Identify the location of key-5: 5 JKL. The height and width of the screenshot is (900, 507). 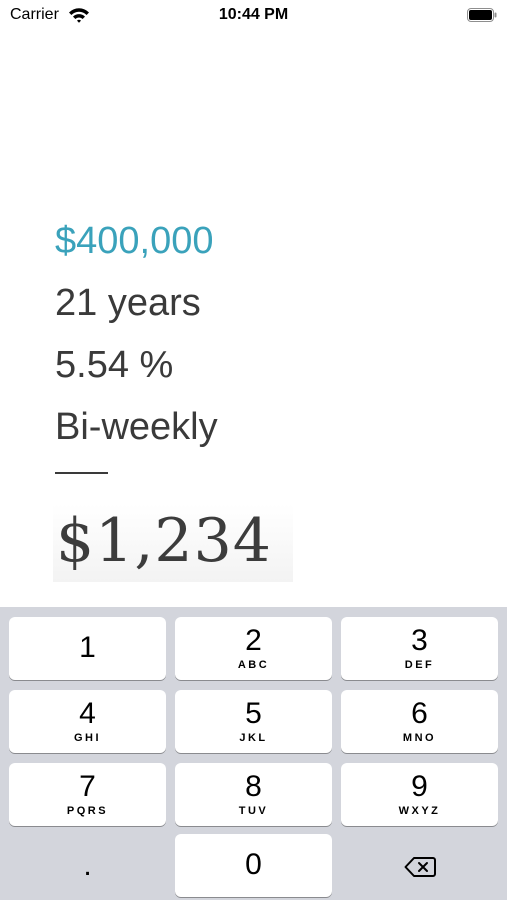
(253, 721).